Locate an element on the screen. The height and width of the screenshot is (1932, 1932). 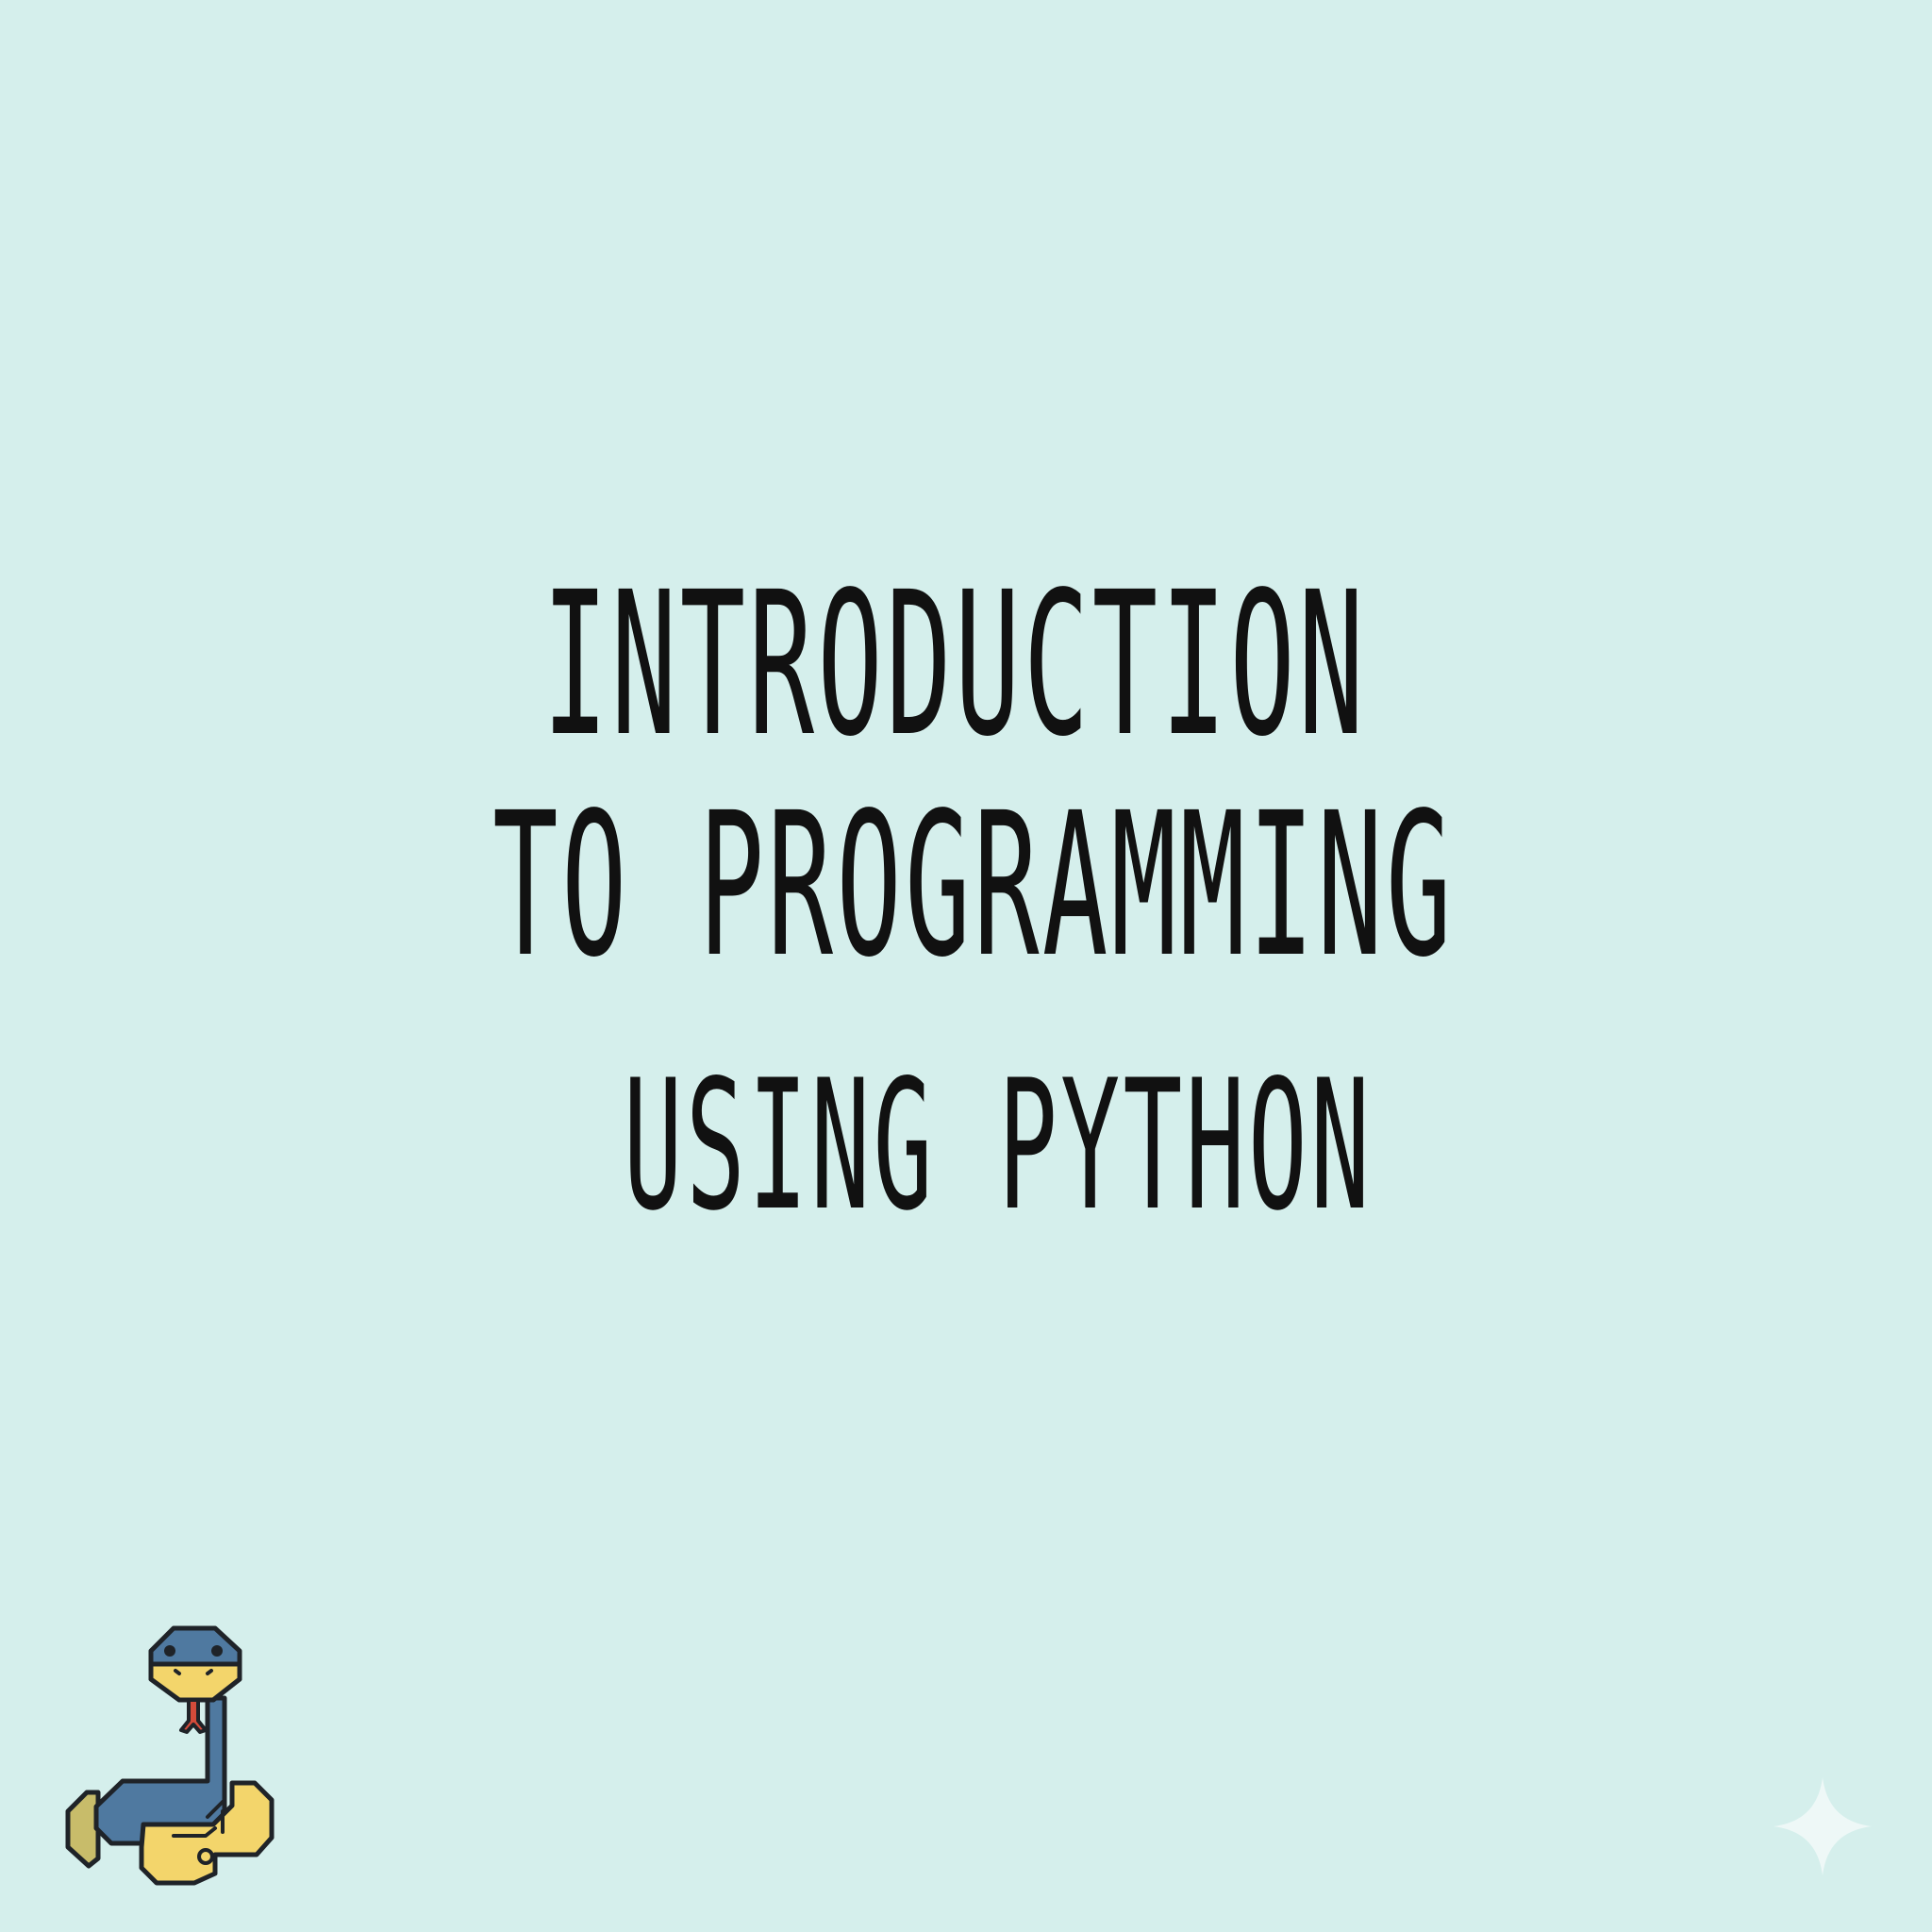
snake-blue-body-icon is located at coordinates (160, 1770).